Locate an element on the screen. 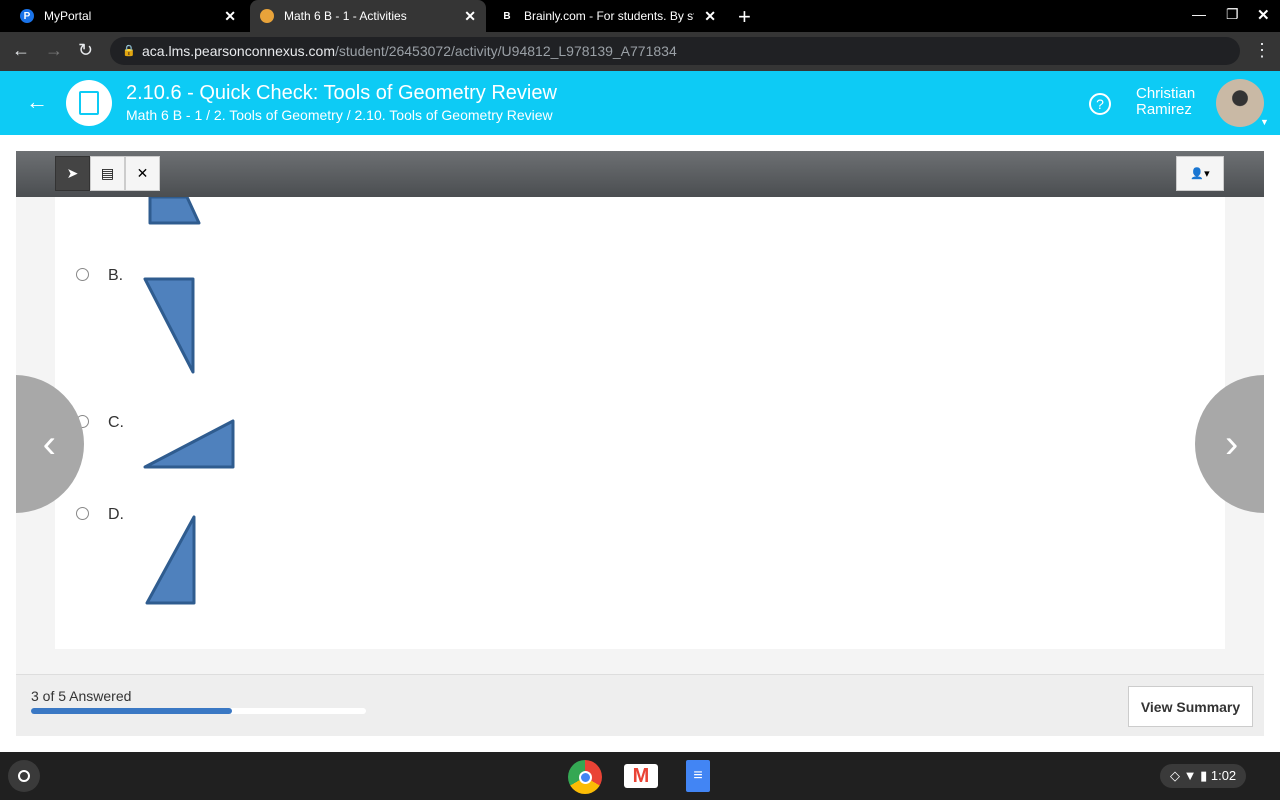  eliminate-tool-button: ✕ is located at coordinates (142, 173).